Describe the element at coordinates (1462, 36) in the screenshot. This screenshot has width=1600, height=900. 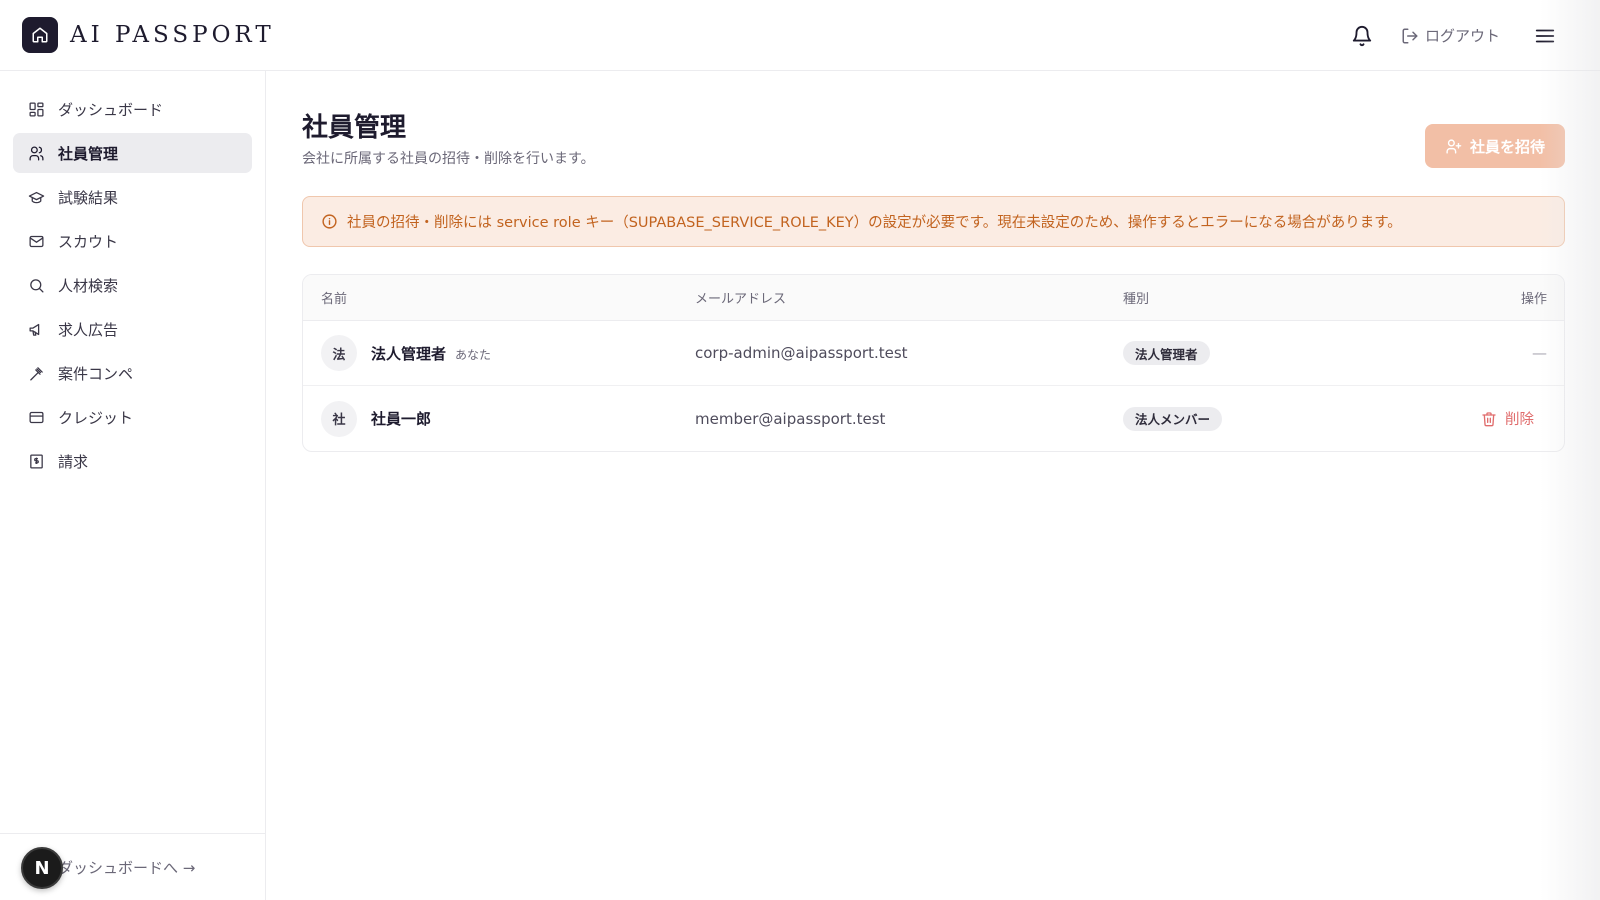
I see `logout-label: ログアウト` at that location.